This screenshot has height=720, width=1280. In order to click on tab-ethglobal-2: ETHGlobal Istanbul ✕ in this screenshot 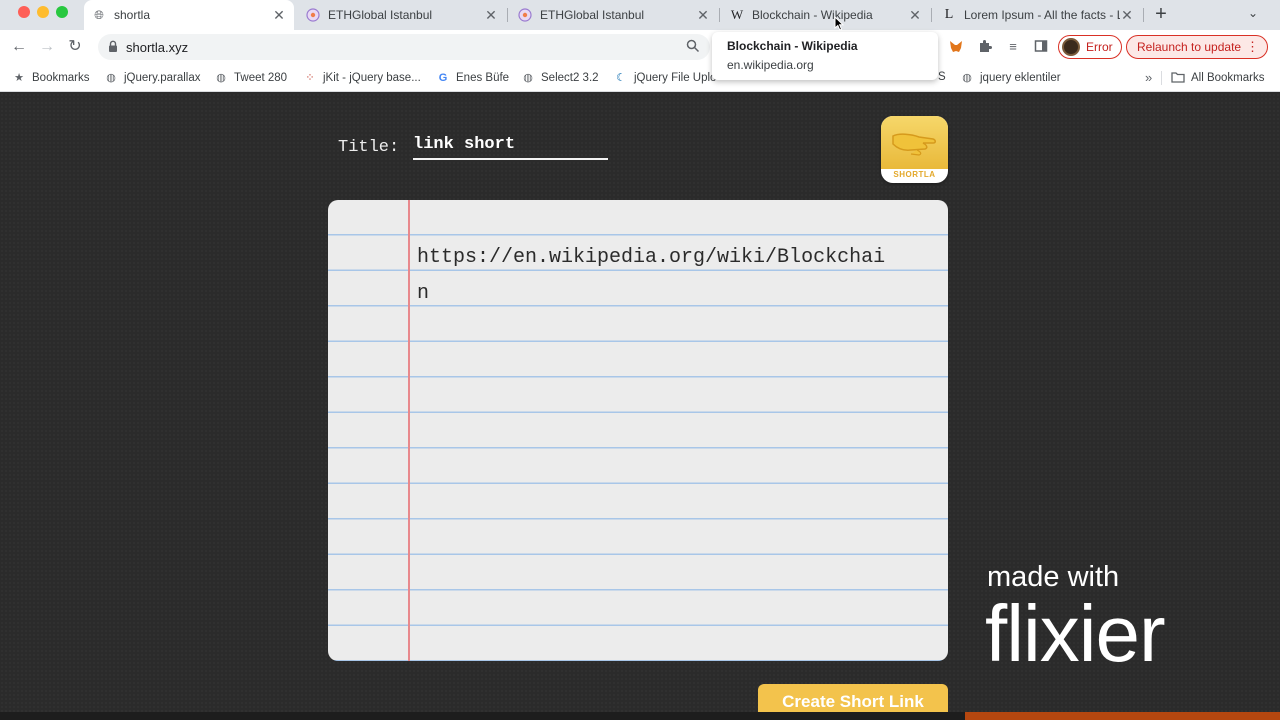, I will do `click(614, 15)`.